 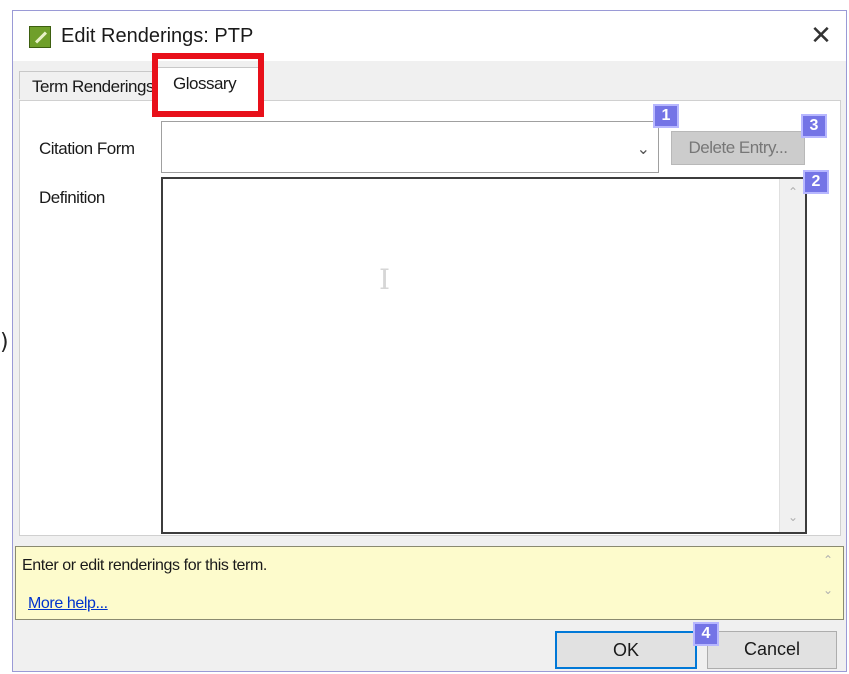 What do you see at coordinates (816, 182) in the screenshot?
I see `callout-badge-2: 2` at bounding box center [816, 182].